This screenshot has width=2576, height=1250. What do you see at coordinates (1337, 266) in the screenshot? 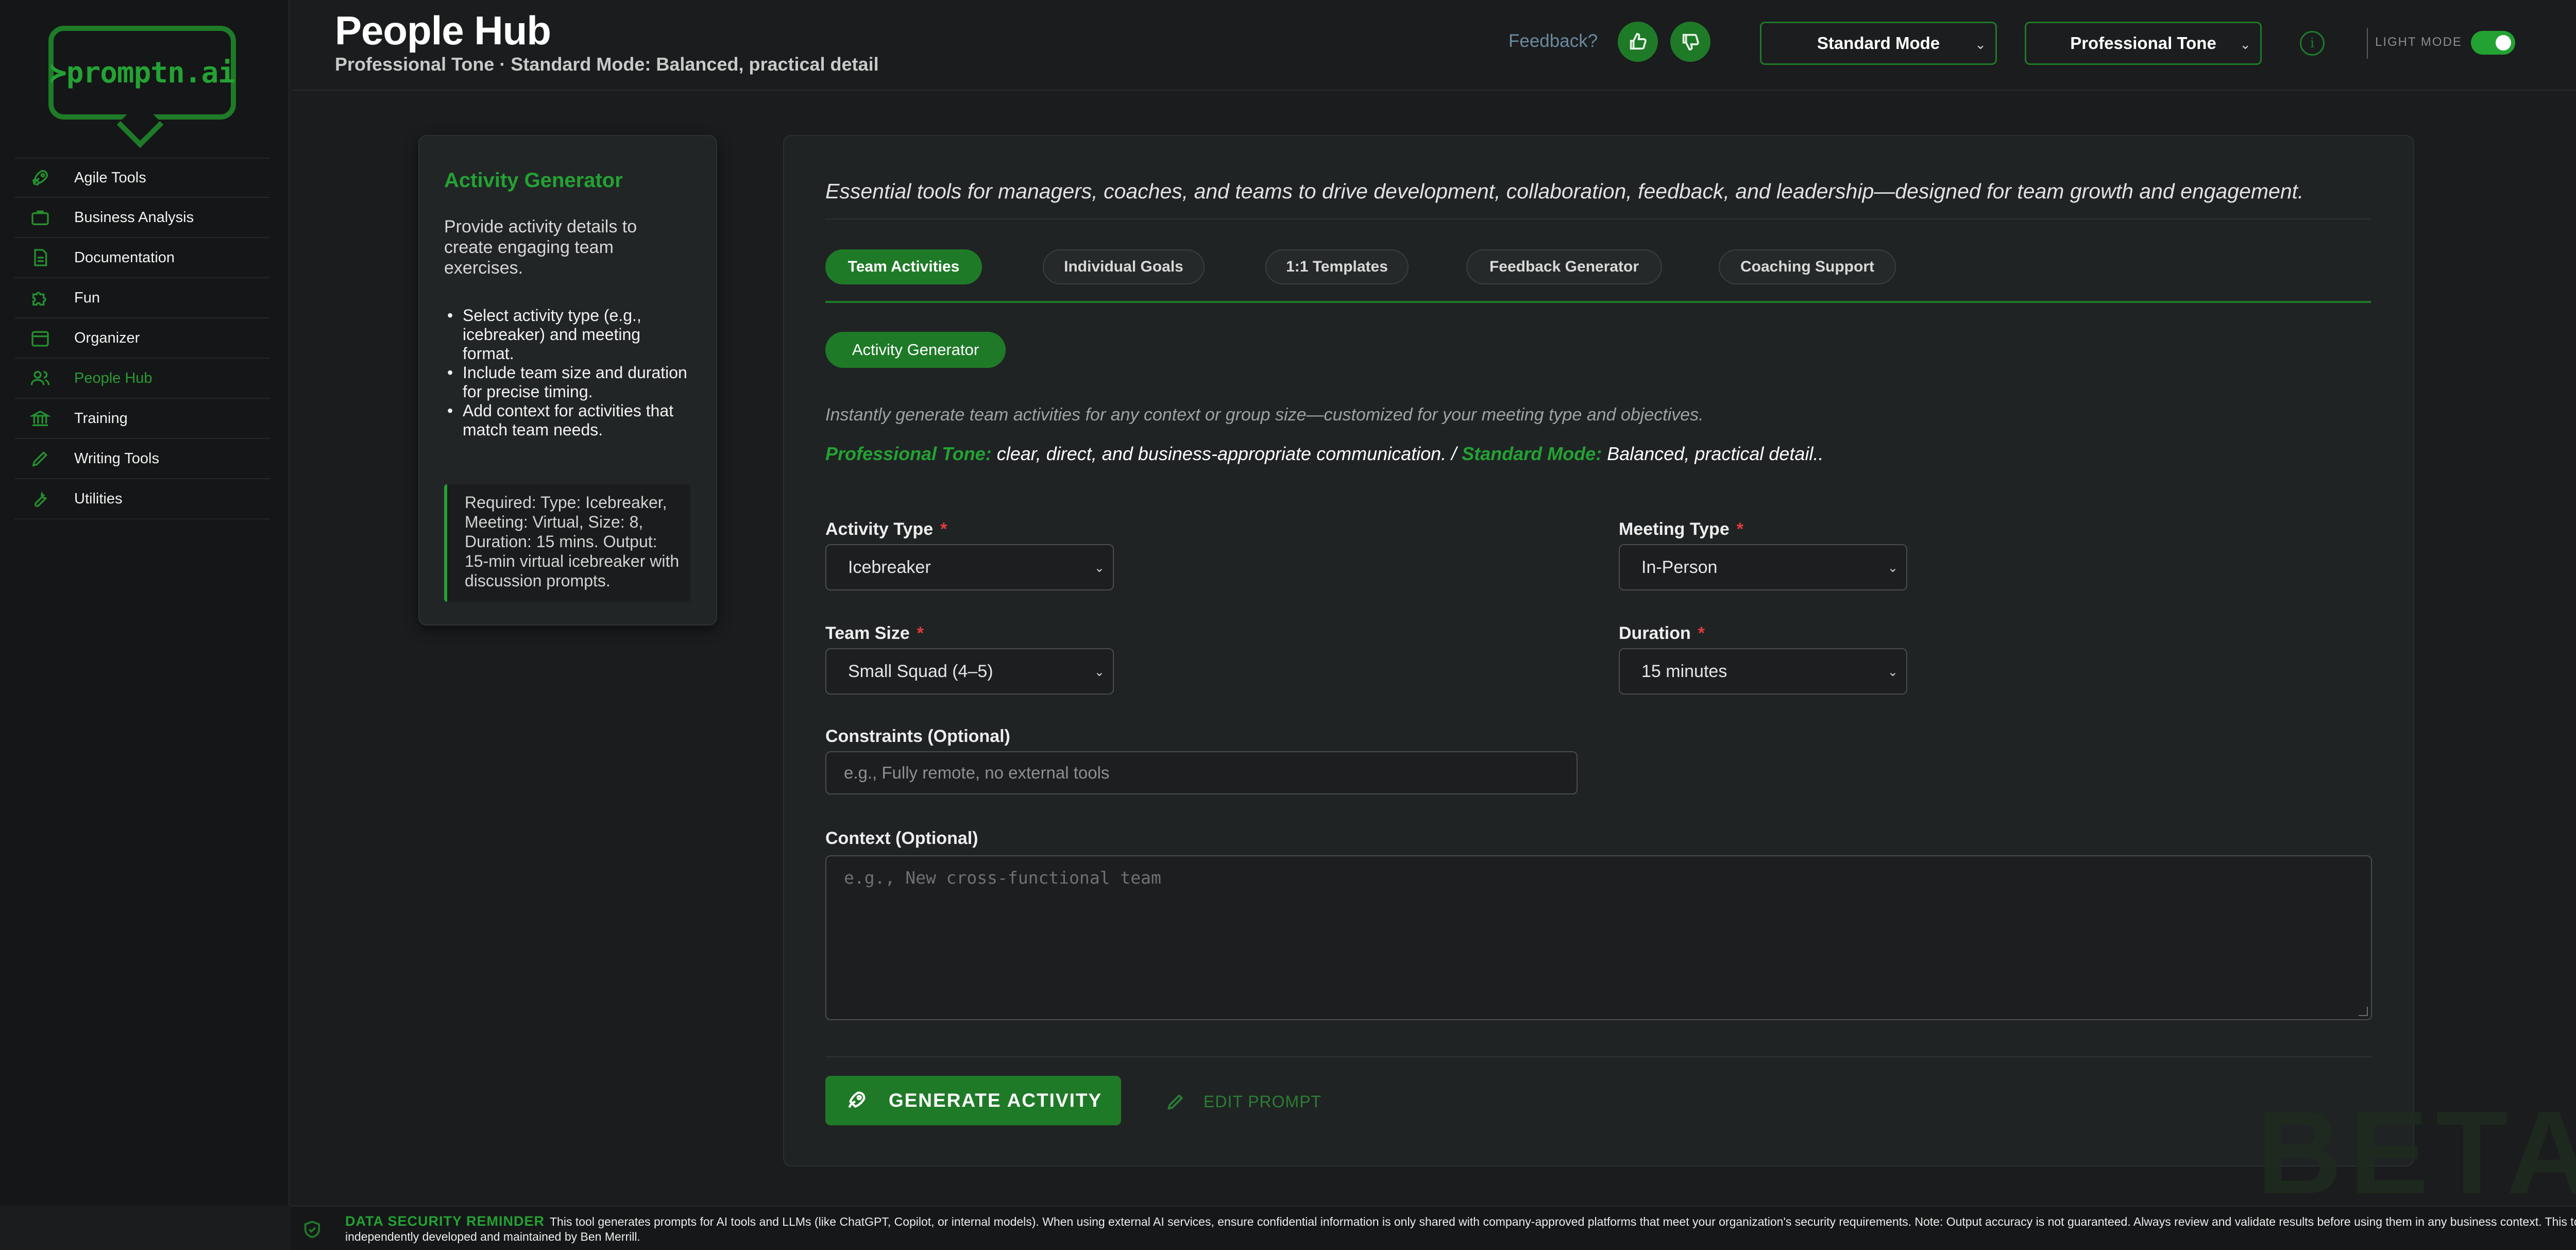
I see `tab-one-on-one-templates: 1:1 Templates` at bounding box center [1337, 266].